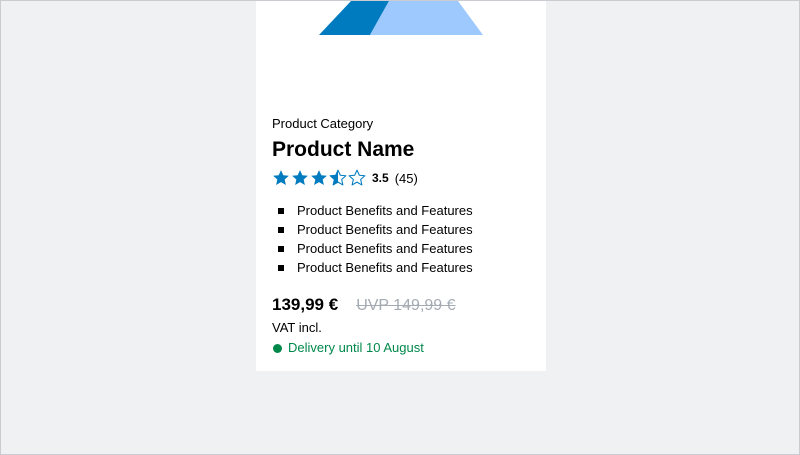 This screenshot has height=455, width=800. What do you see at coordinates (401, 51) in the screenshot?
I see `product-image` at bounding box center [401, 51].